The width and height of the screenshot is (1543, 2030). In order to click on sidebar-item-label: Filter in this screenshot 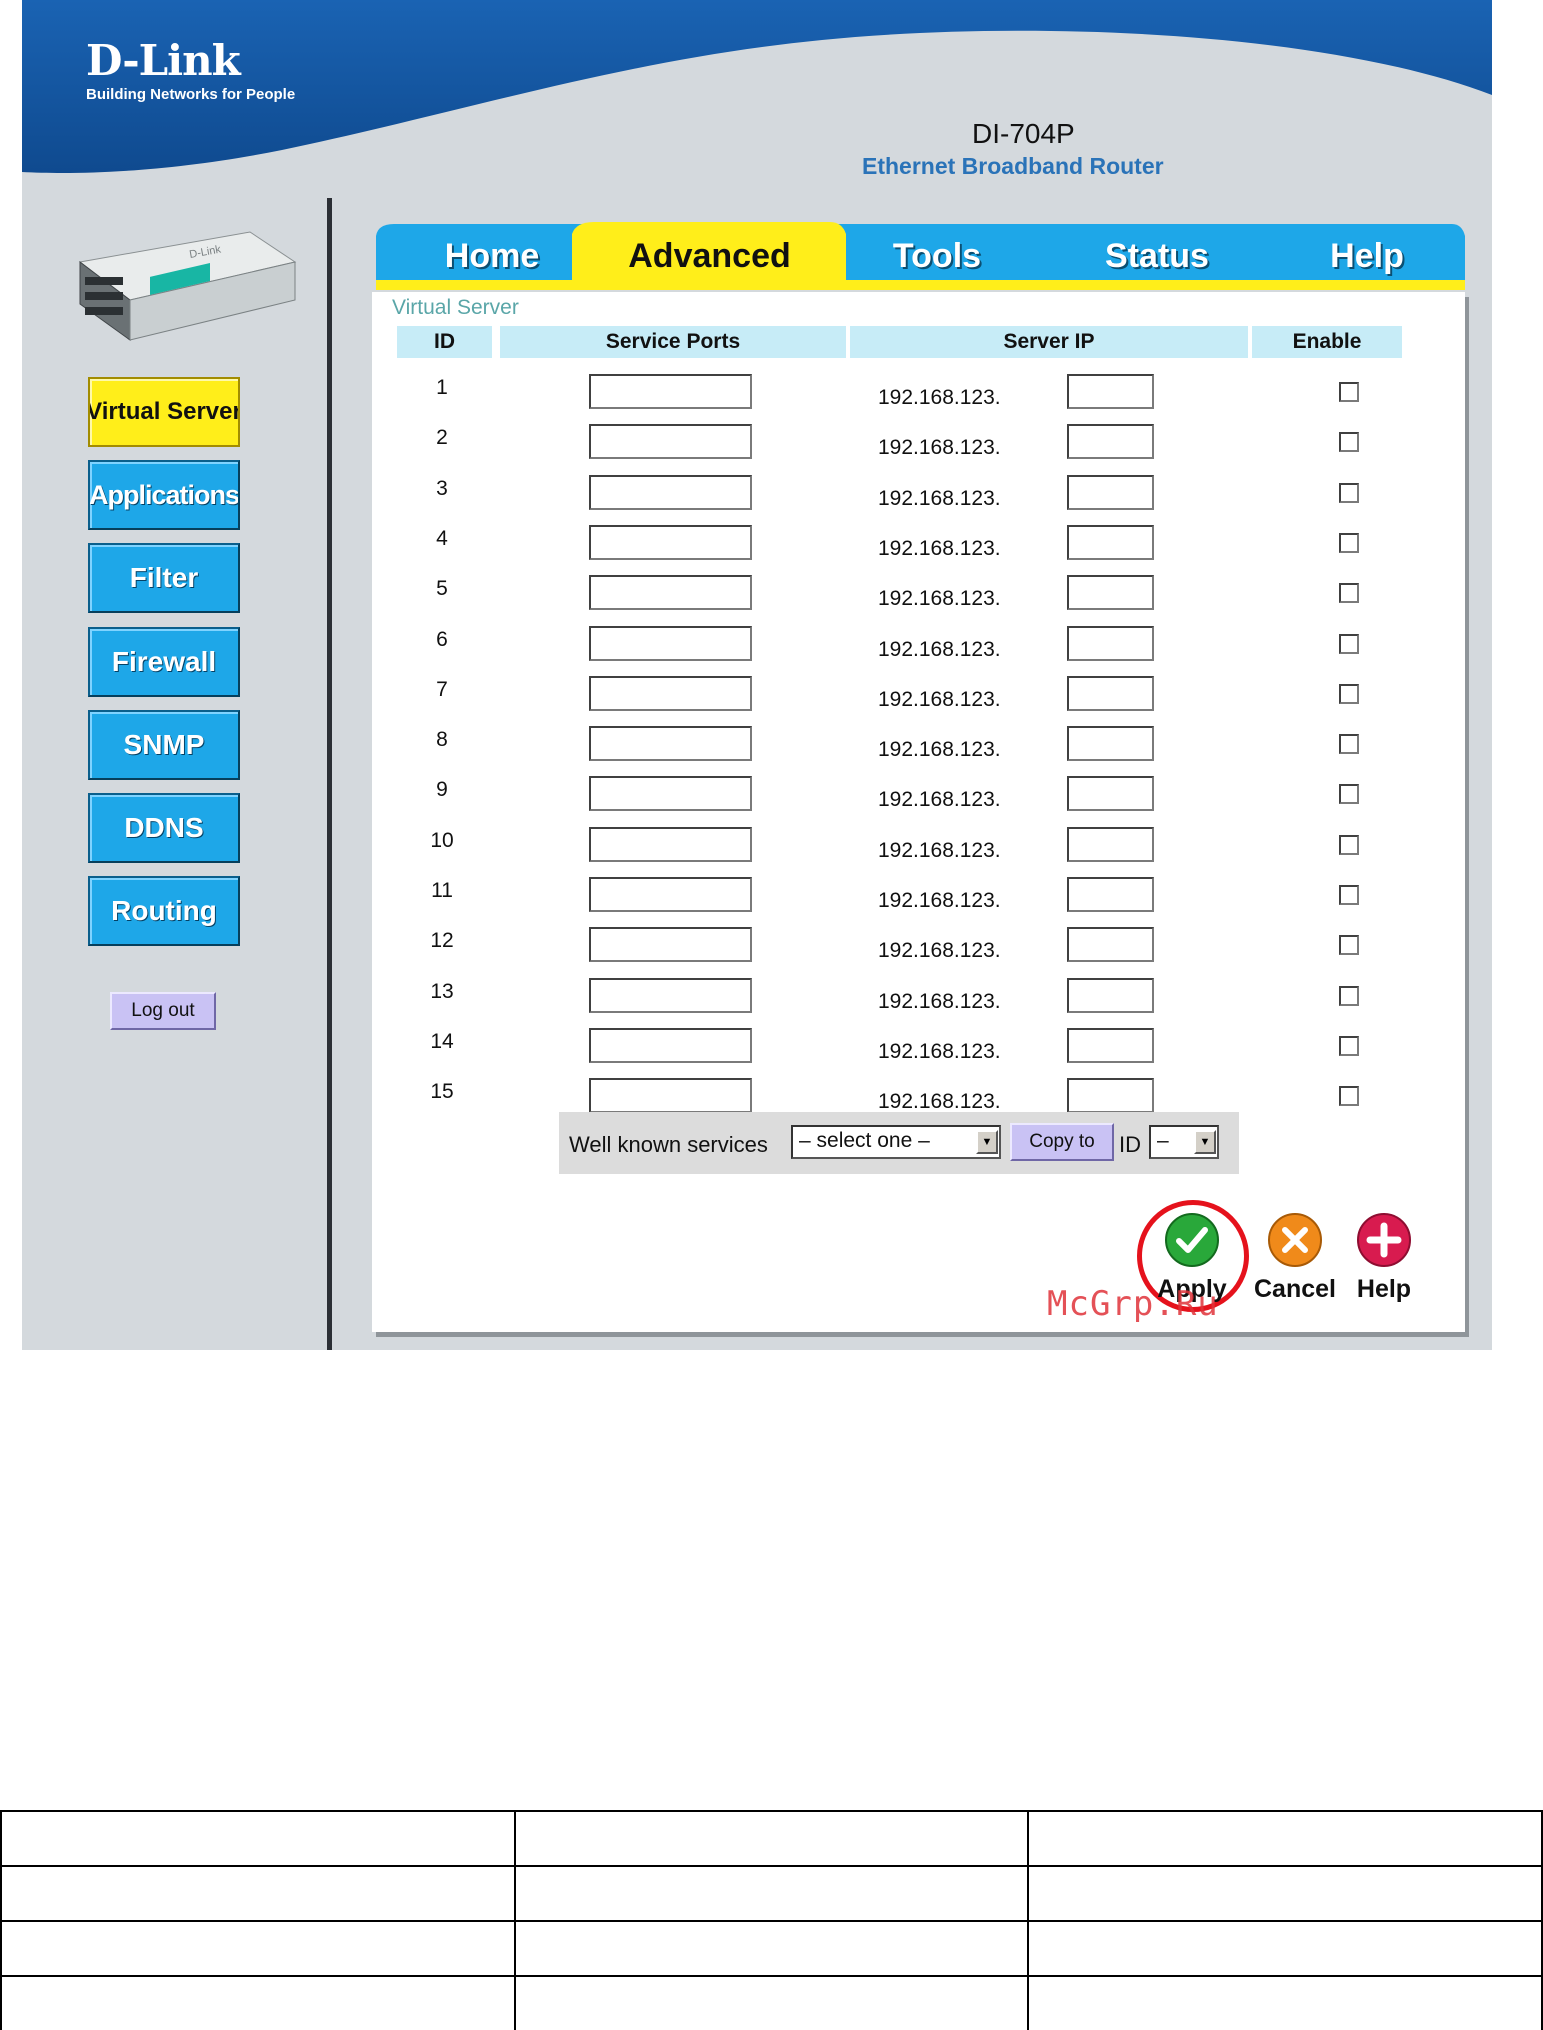, I will do `click(164, 577)`.